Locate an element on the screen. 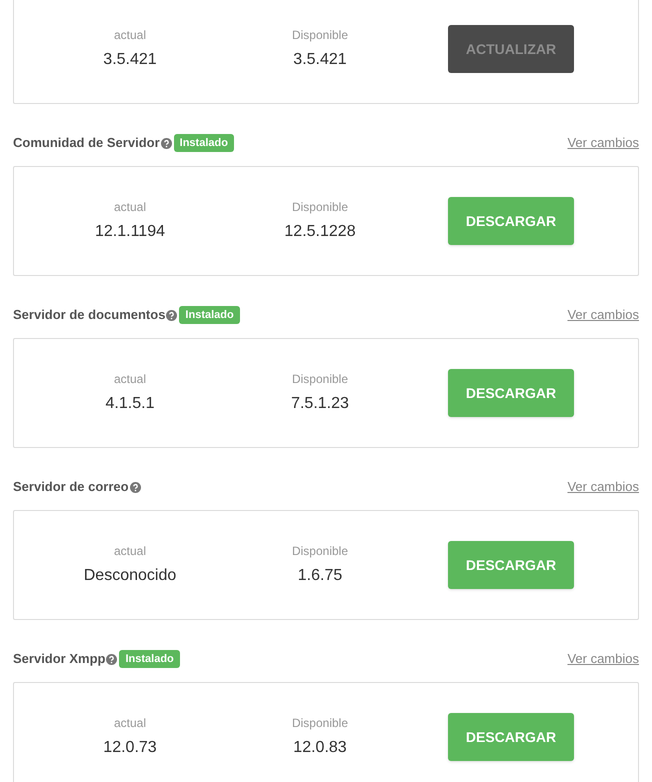 The width and height of the screenshot is (652, 782). version-value: 12.5.1228 is located at coordinates (320, 232).